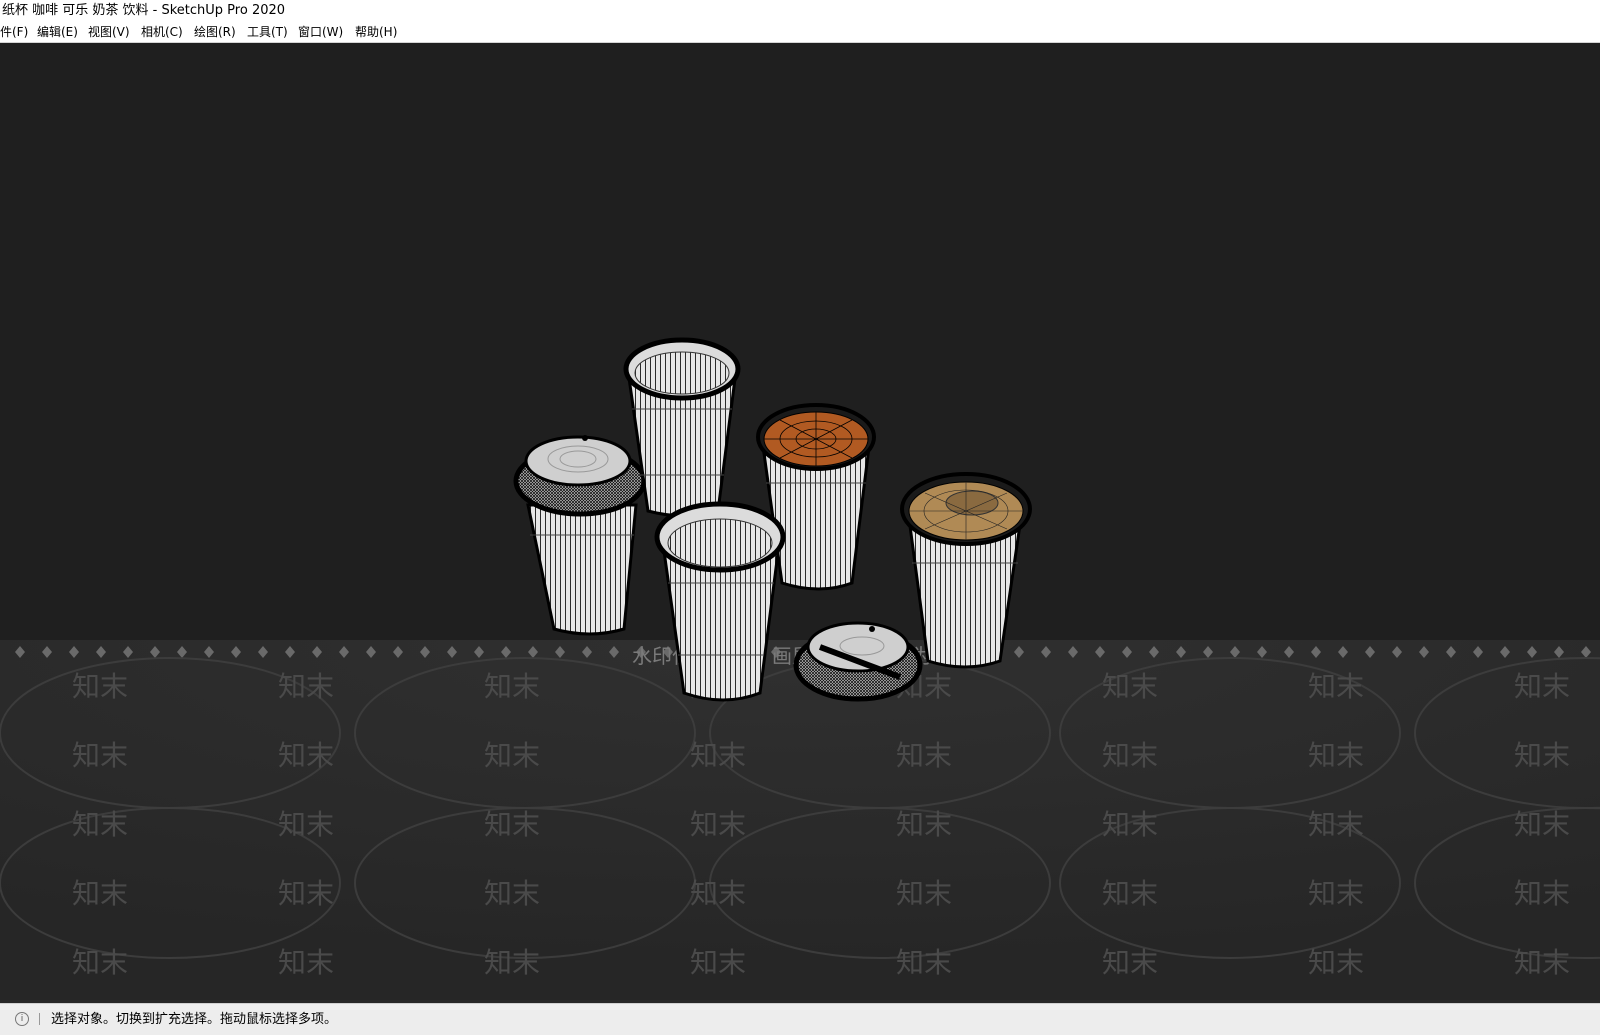 Image resolution: width=1600 pixels, height=1035 pixels. What do you see at coordinates (376, 32) in the screenshot?
I see `menu-help: 帮助(H)` at bounding box center [376, 32].